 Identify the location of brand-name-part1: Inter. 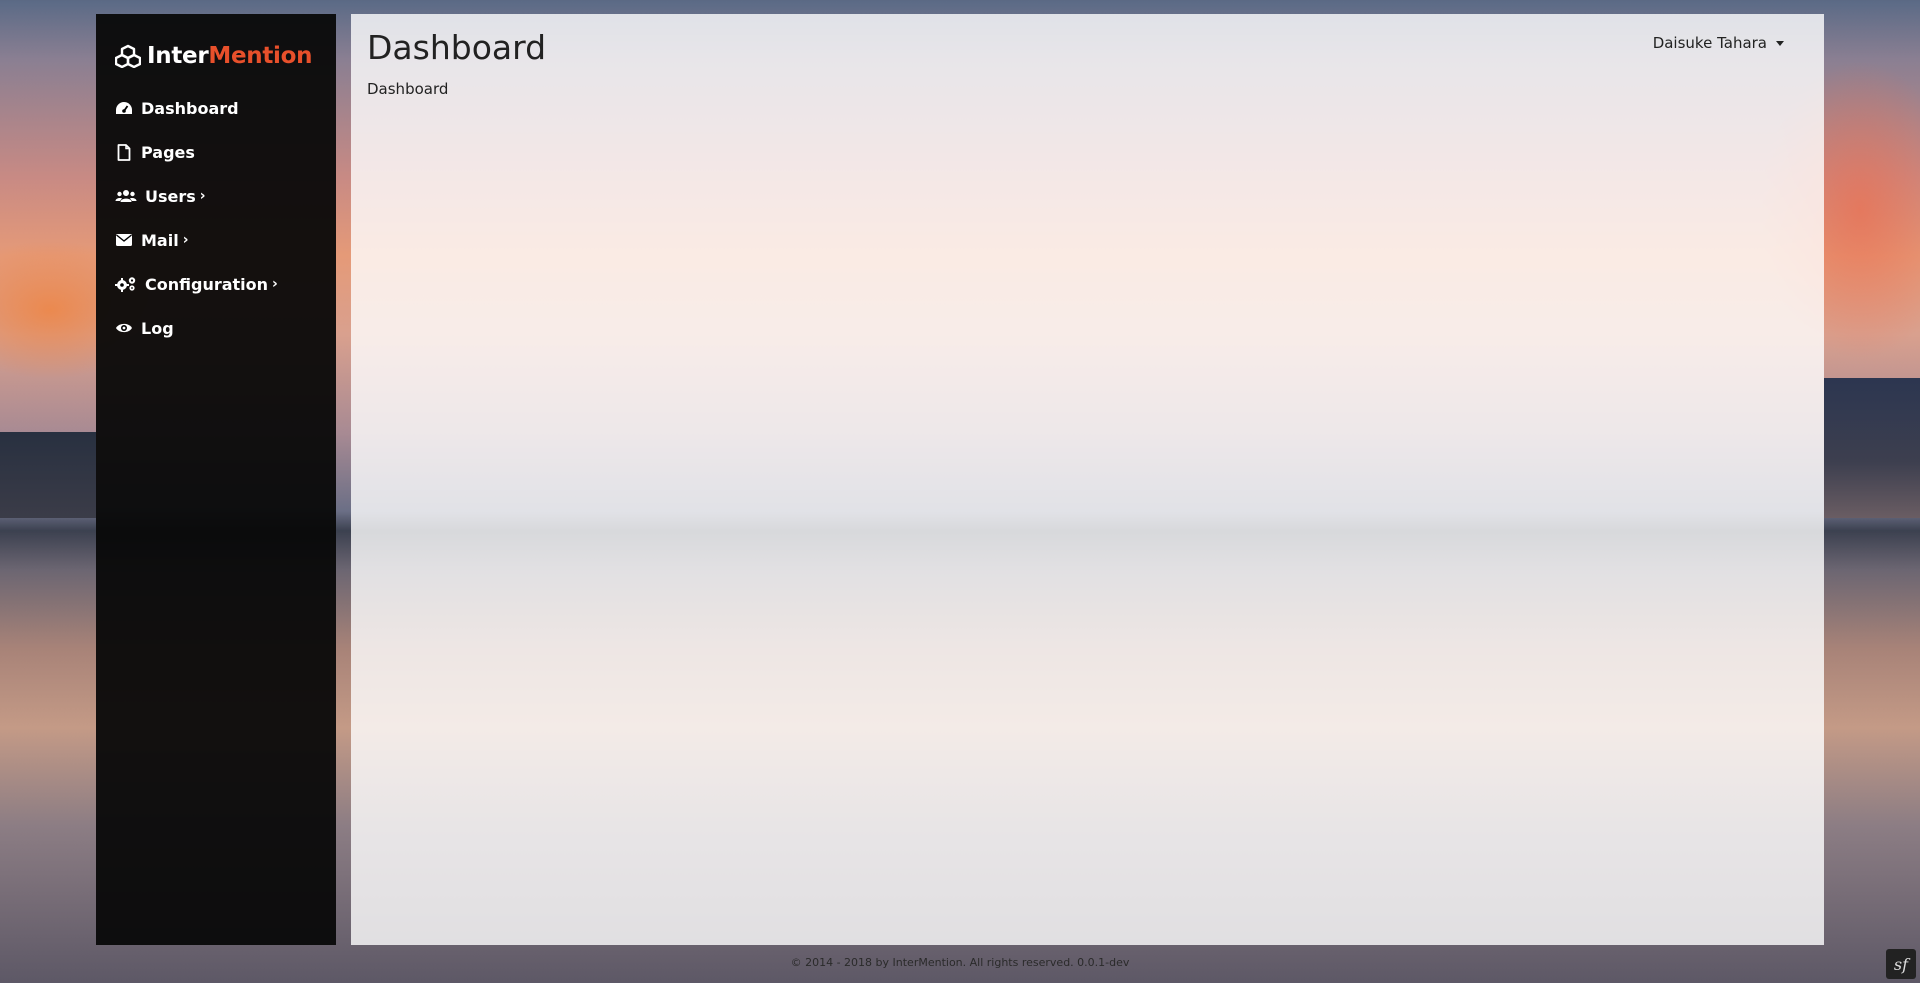
(178, 56).